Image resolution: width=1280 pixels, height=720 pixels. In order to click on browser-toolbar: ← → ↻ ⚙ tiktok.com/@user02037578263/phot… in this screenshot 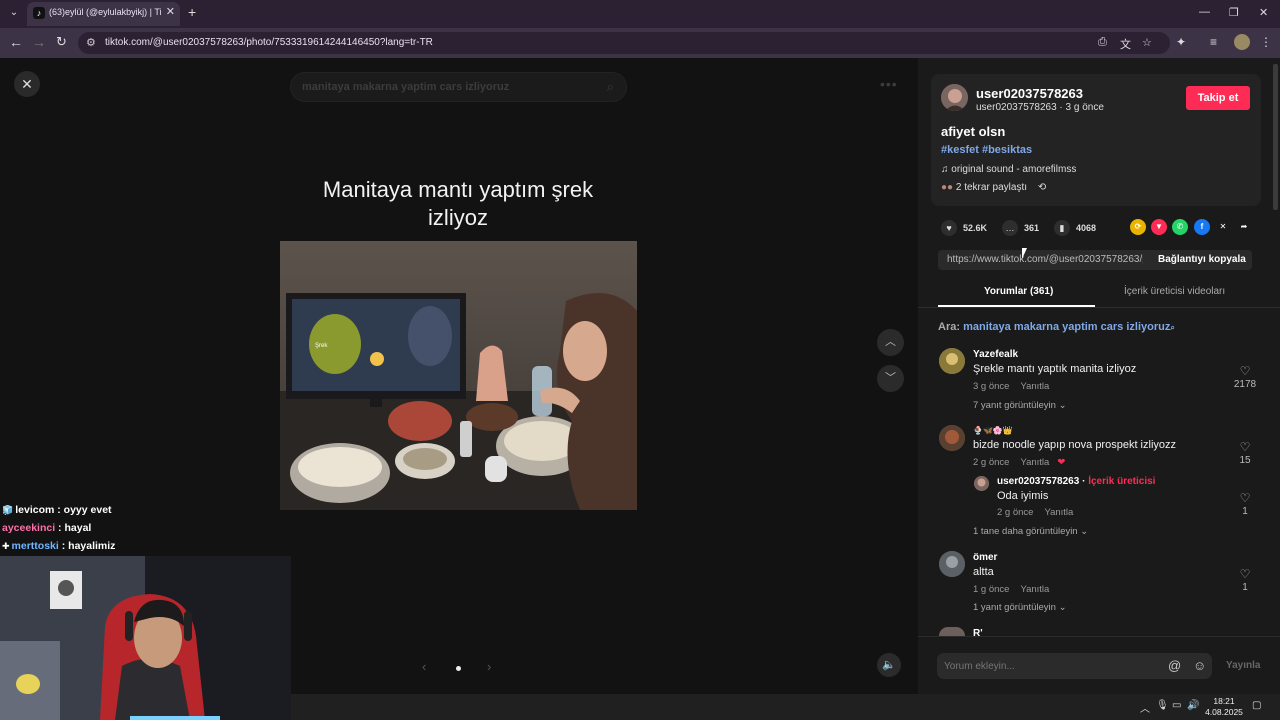, I will do `click(640, 43)`.